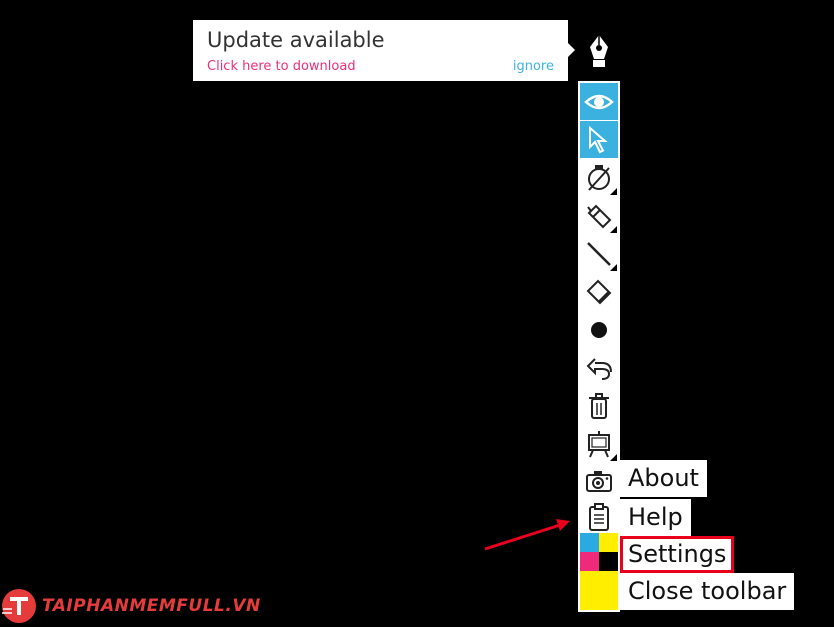 This screenshot has width=834, height=627. What do you see at coordinates (281, 66) in the screenshot?
I see `download-link: Click here to download` at bounding box center [281, 66].